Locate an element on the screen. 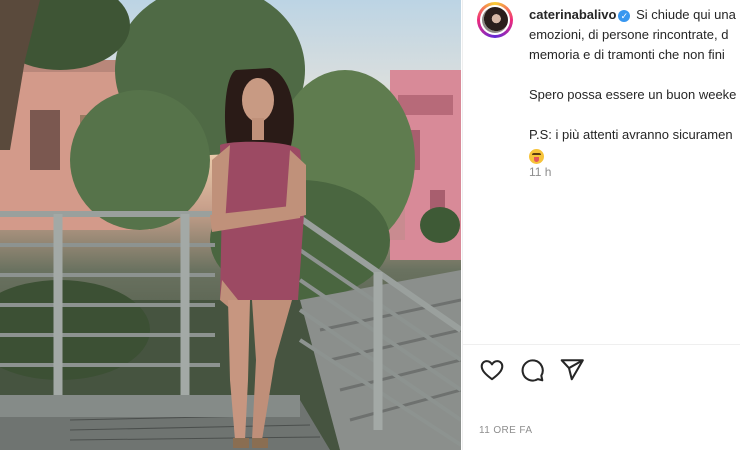 The height and width of the screenshot is (450, 740). caption-age: 11 h is located at coordinates (540, 172).